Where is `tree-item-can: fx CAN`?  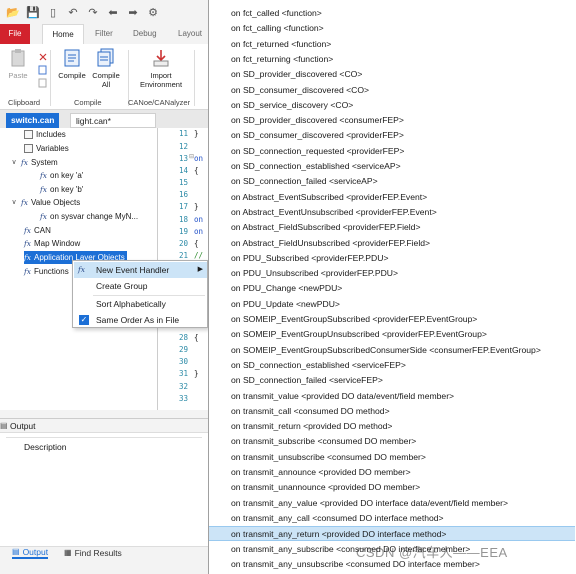 tree-item-can: fx CAN is located at coordinates (37, 230).